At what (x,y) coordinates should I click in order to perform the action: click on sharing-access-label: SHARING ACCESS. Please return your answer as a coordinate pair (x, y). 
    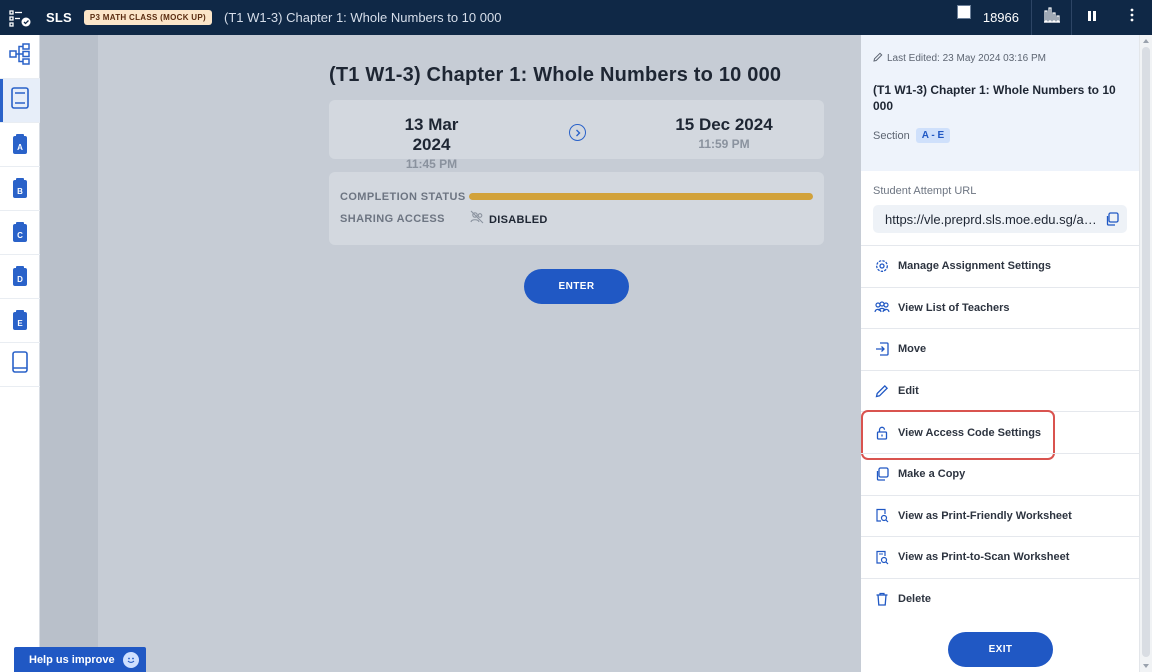
    Looking at the image, I should click on (392, 219).